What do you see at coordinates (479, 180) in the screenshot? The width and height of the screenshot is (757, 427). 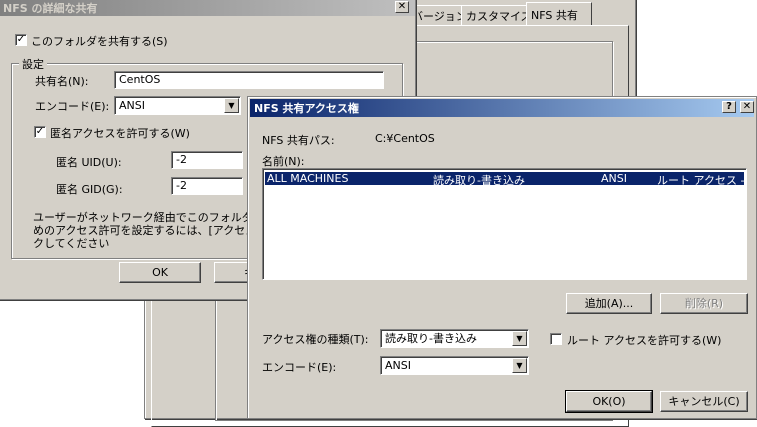 I see `entry-access: 読み取り-書き込み` at bounding box center [479, 180].